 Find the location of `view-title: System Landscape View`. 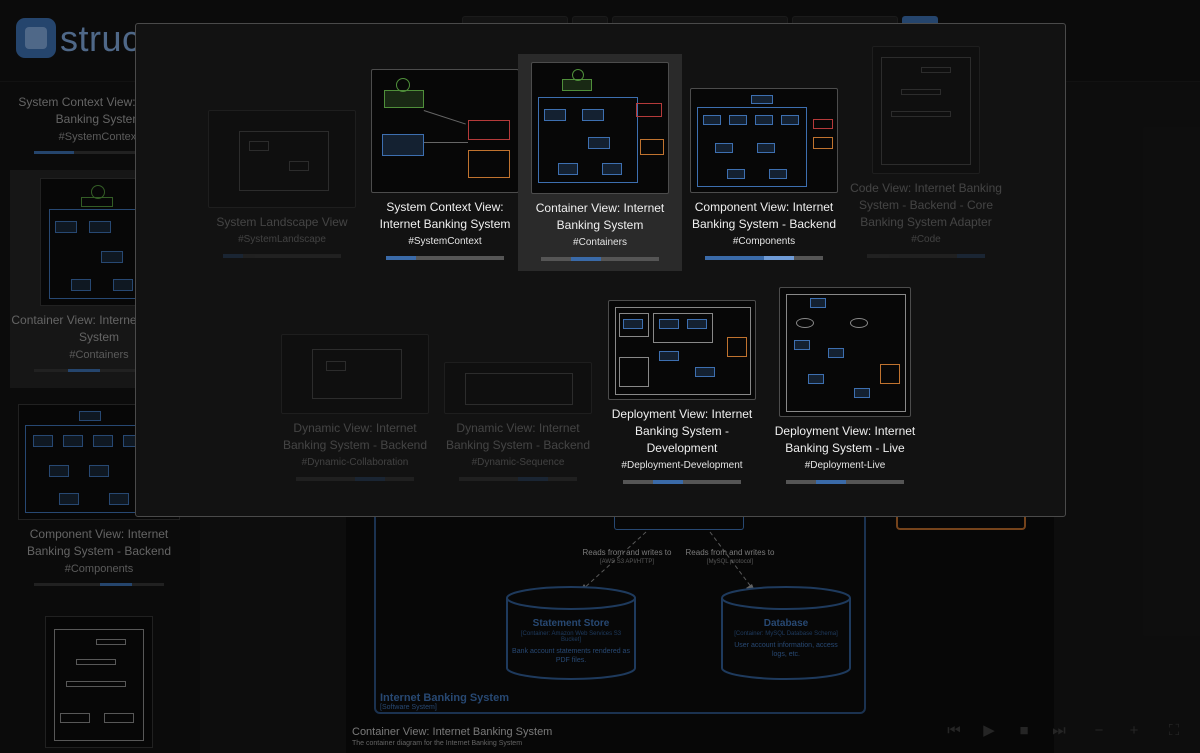

view-title: System Landscape View is located at coordinates (282, 222).